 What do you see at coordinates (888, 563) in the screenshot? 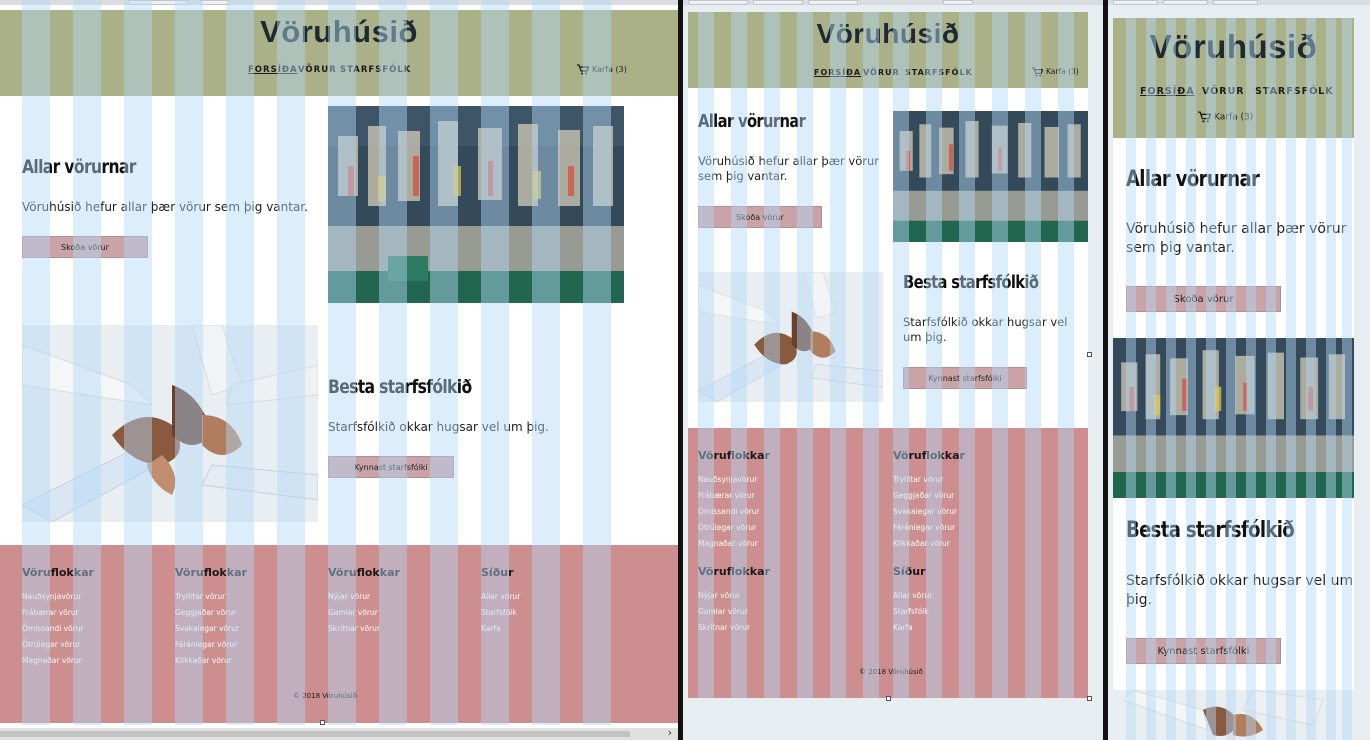
I see `site-footer` at bounding box center [888, 563].